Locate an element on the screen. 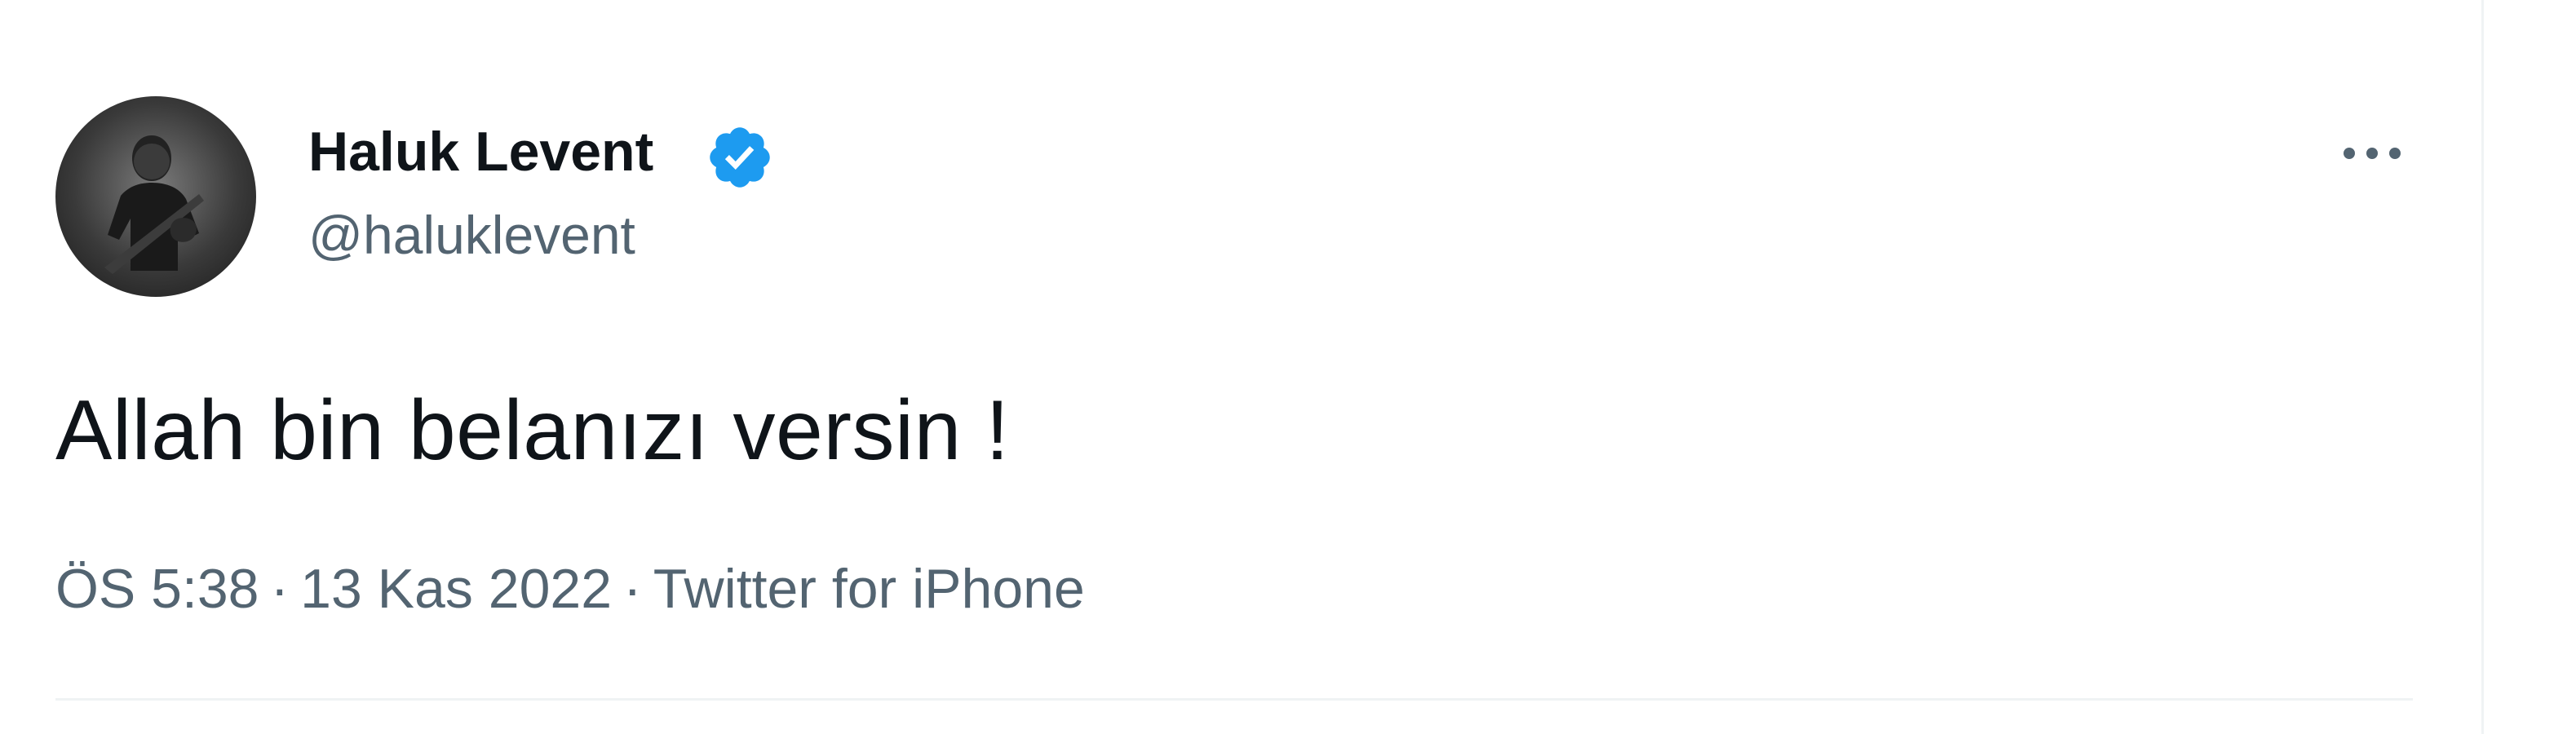 This screenshot has height=734, width=2576. more-options-icon is located at coordinates (2372, 153).